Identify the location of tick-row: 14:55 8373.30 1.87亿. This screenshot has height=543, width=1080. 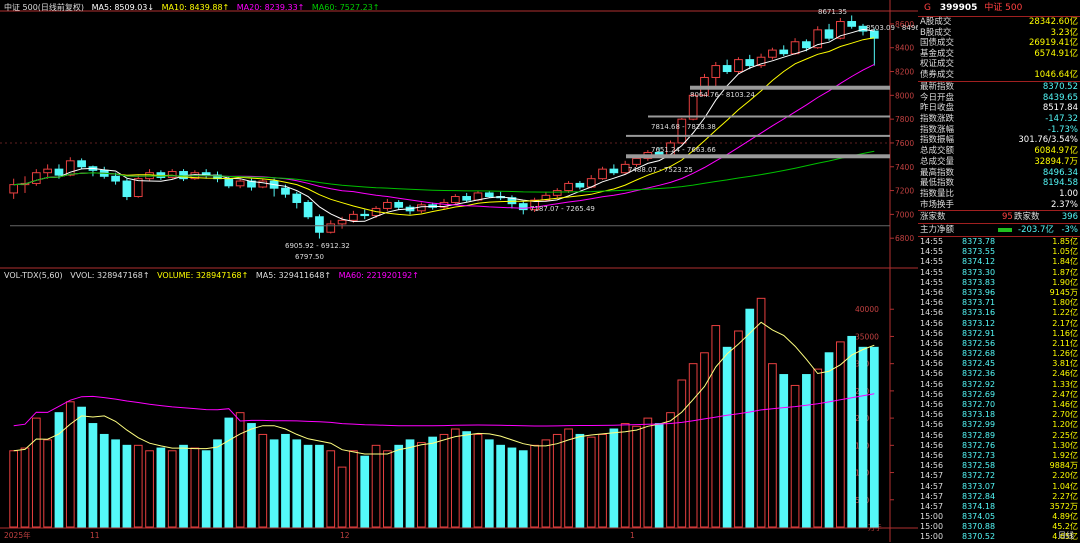
(999, 273).